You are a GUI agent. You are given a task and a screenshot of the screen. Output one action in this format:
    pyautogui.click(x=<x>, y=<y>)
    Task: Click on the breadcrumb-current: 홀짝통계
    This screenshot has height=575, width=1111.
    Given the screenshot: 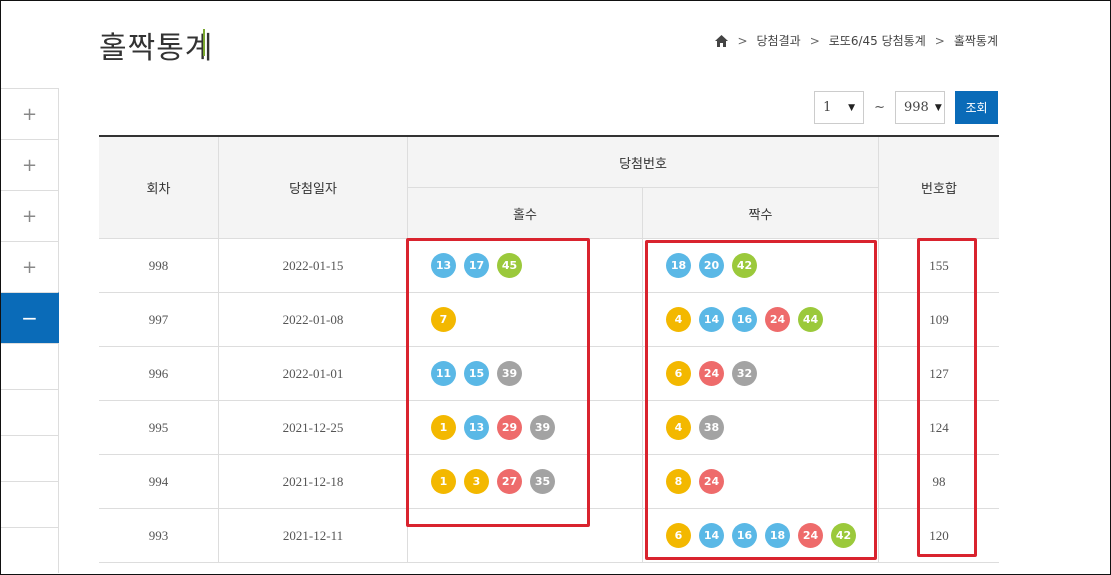 What is the action you would take?
    pyautogui.click(x=975, y=41)
    